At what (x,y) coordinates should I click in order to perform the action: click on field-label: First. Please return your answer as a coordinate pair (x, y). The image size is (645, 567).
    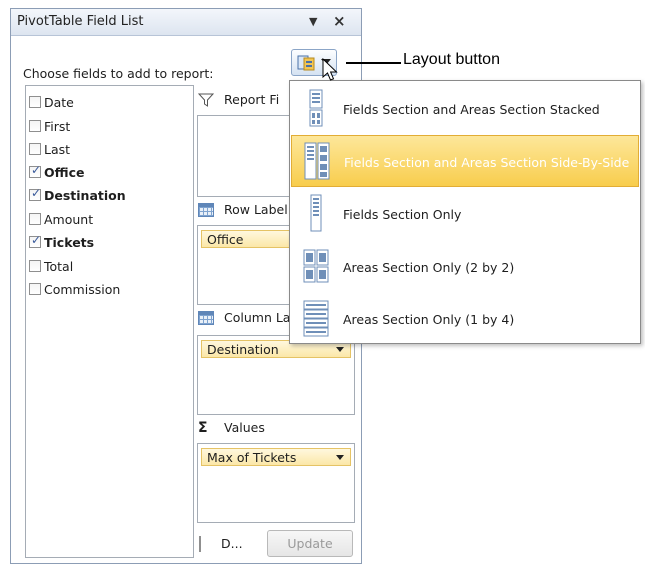
    Looking at the image, I should click on (57, 126).